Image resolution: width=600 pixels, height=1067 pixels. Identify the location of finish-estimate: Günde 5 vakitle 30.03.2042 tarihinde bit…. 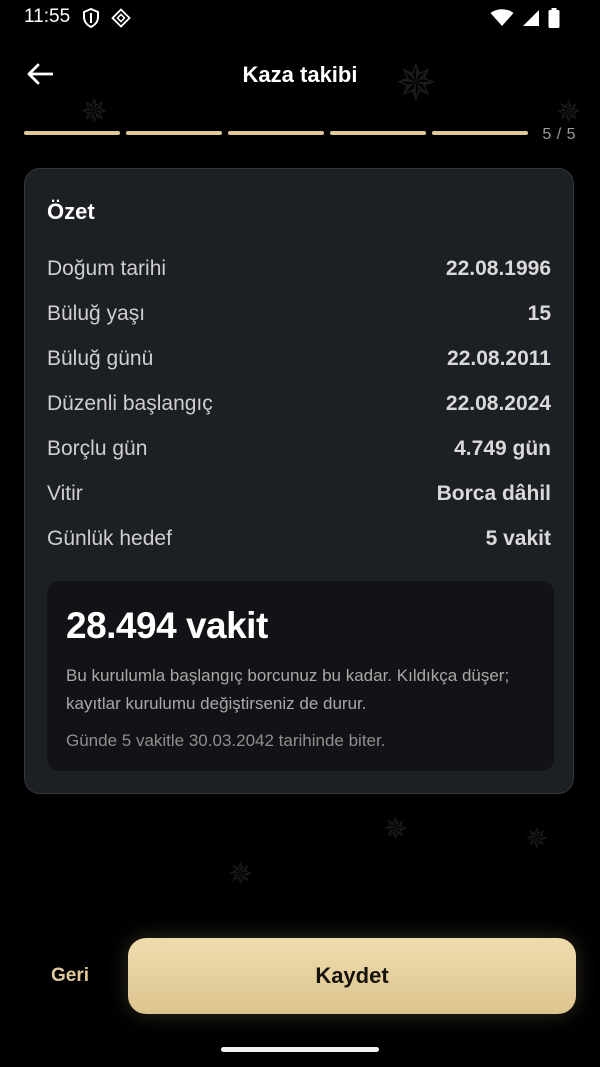
(226, 740).